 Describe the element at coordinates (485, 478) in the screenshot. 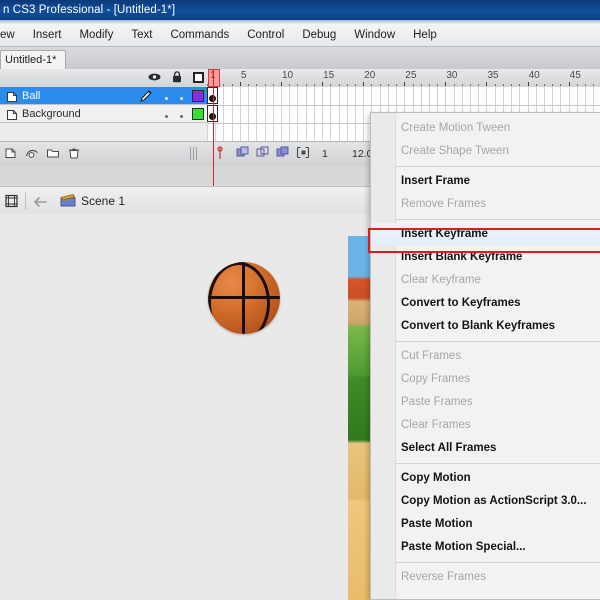

I see `context-menu-item-copy-motion: Copy Motion` at that location.